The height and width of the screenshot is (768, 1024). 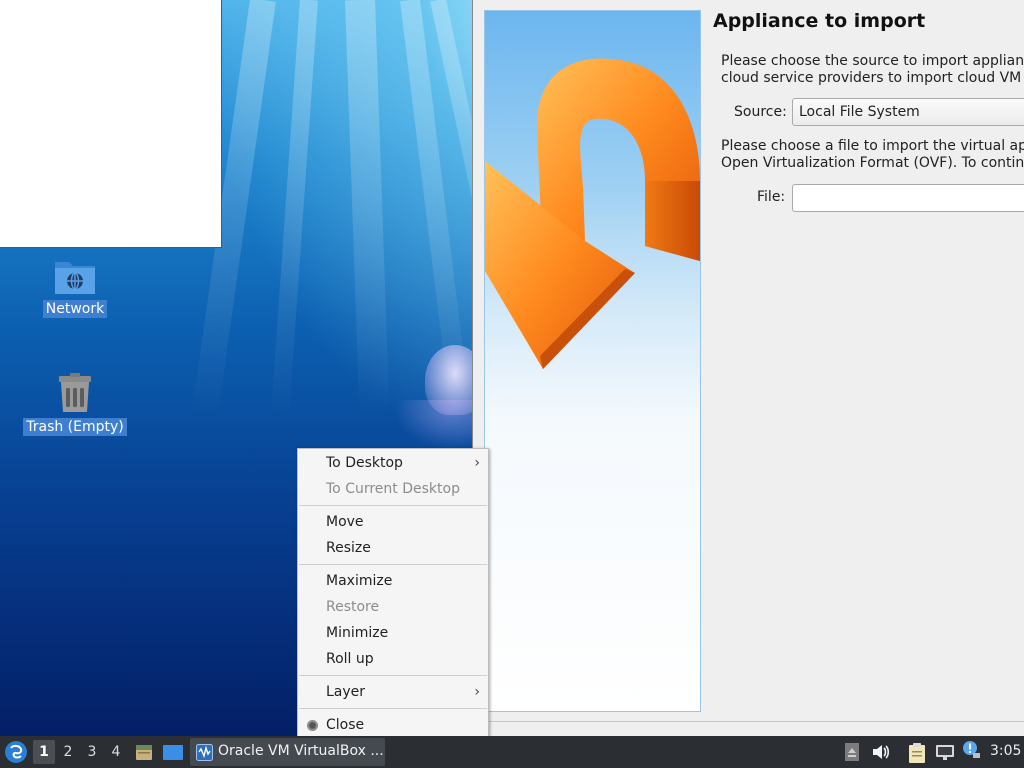 I want to click on menu-item-roll-up: Roll up, so click(x=393, y=659).